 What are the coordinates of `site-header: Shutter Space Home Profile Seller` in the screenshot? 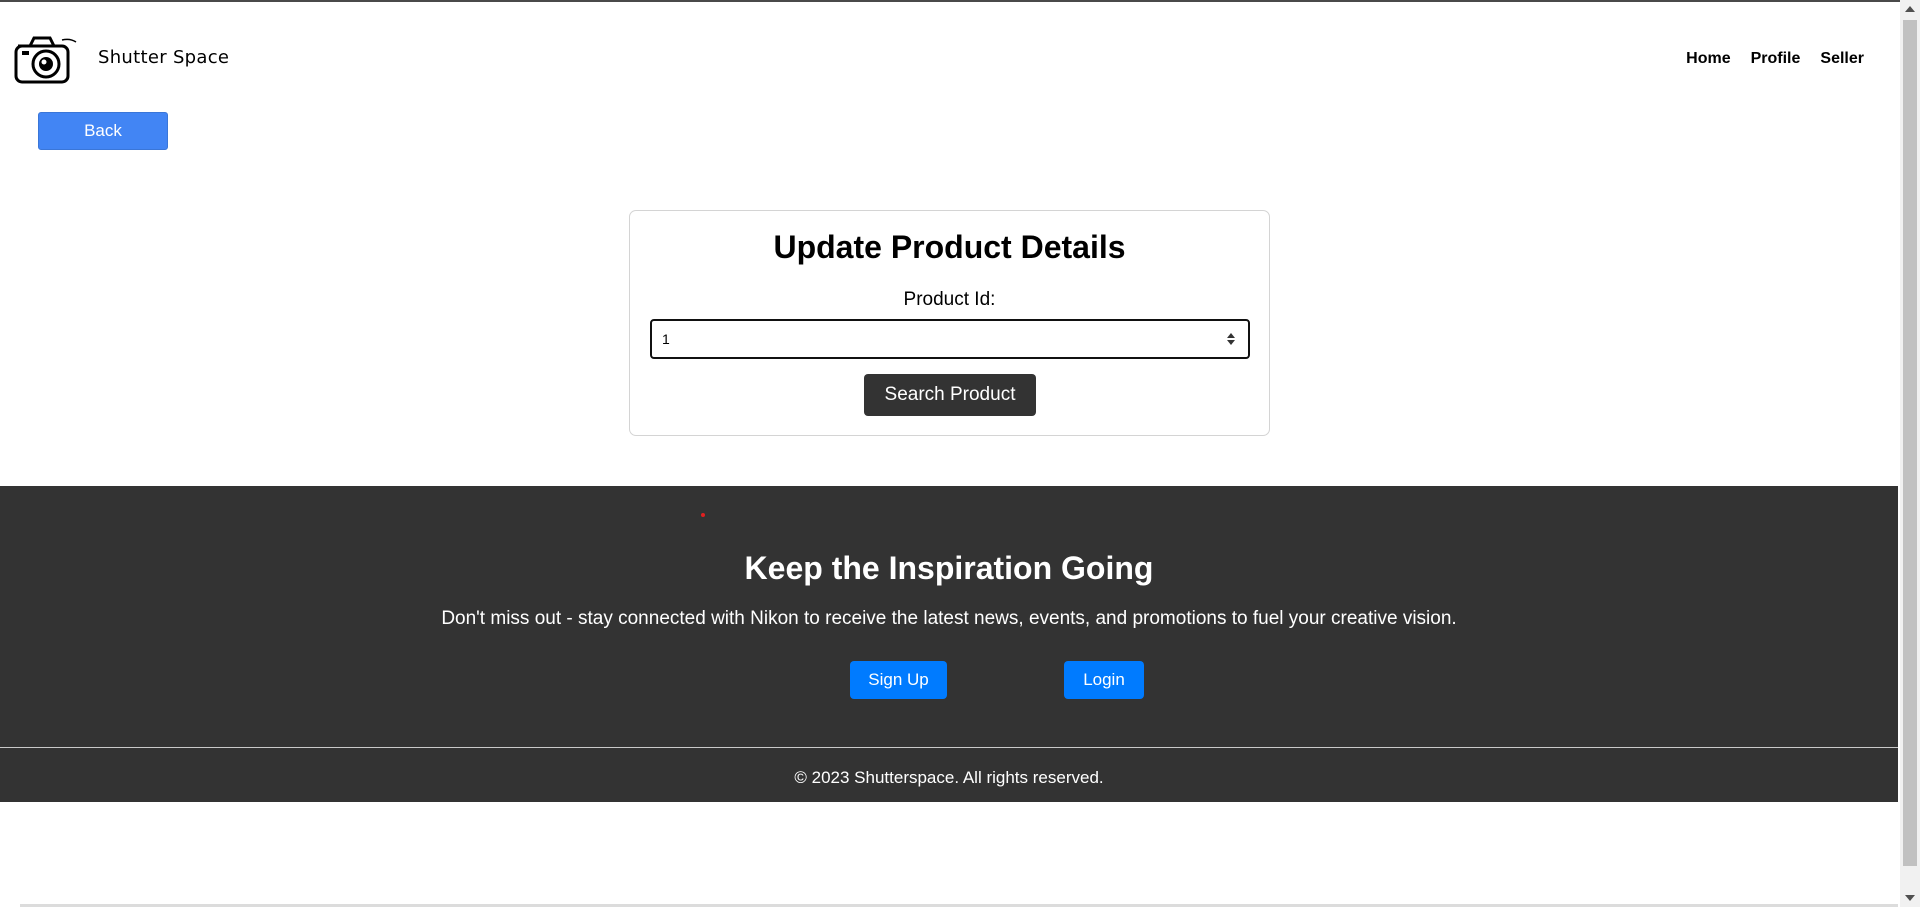 It's located at (949, 57).